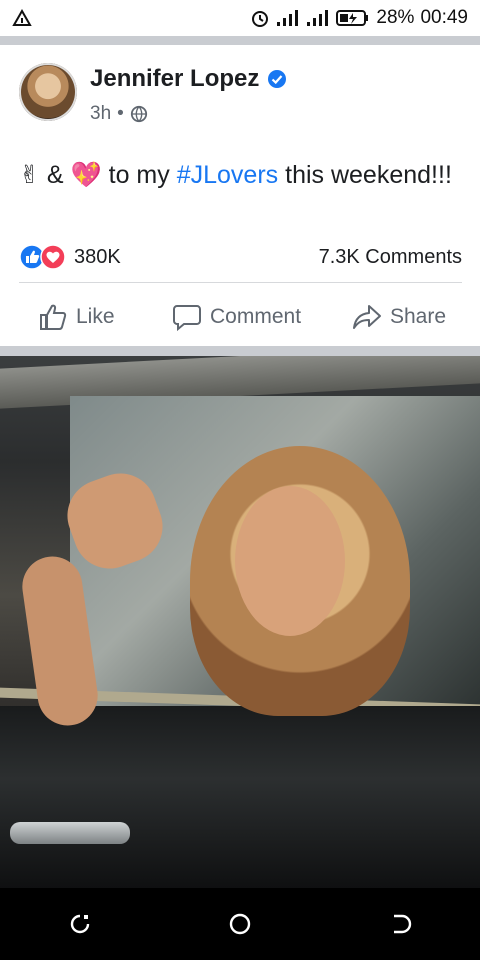  What do you see at coordinates (367, 317) in the screenshot?
I see `share-icon` at bounding box center [367, 317].